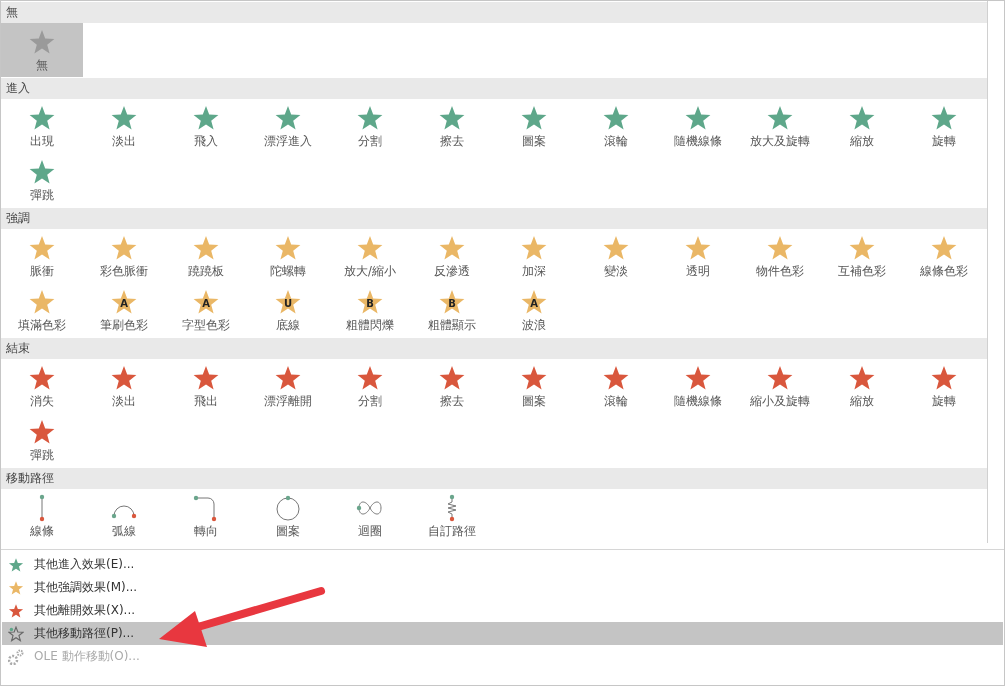 This screenshot has height=686, width=1005. Describe the element at coordinates (288, 401) in the screenshot. I see `effect-label: 漂浮離開` at that location.